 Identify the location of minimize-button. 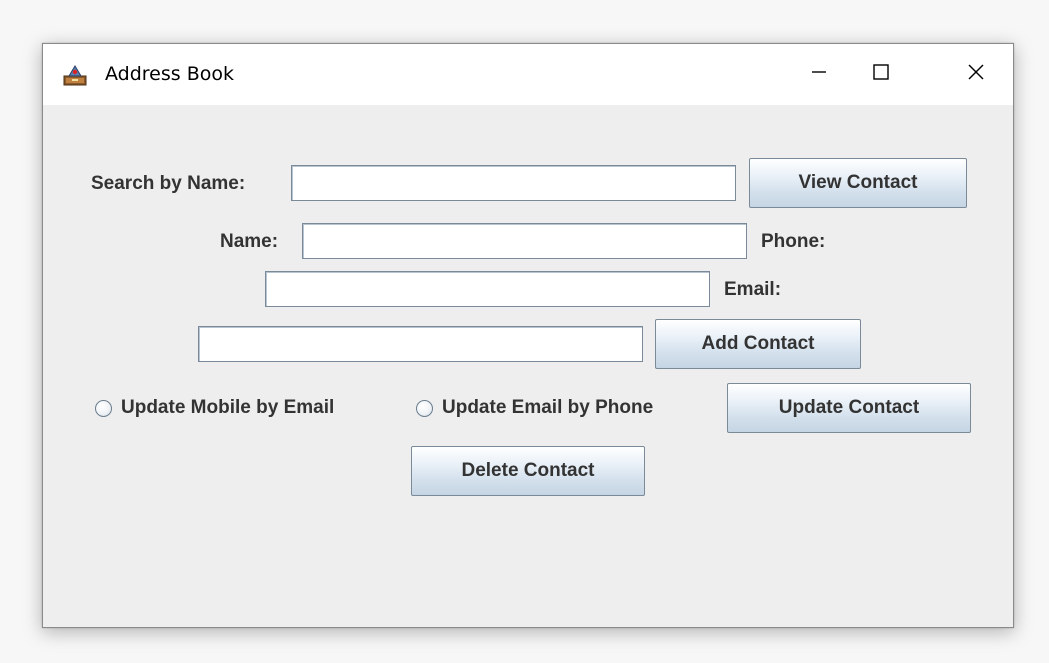
(819, 74).